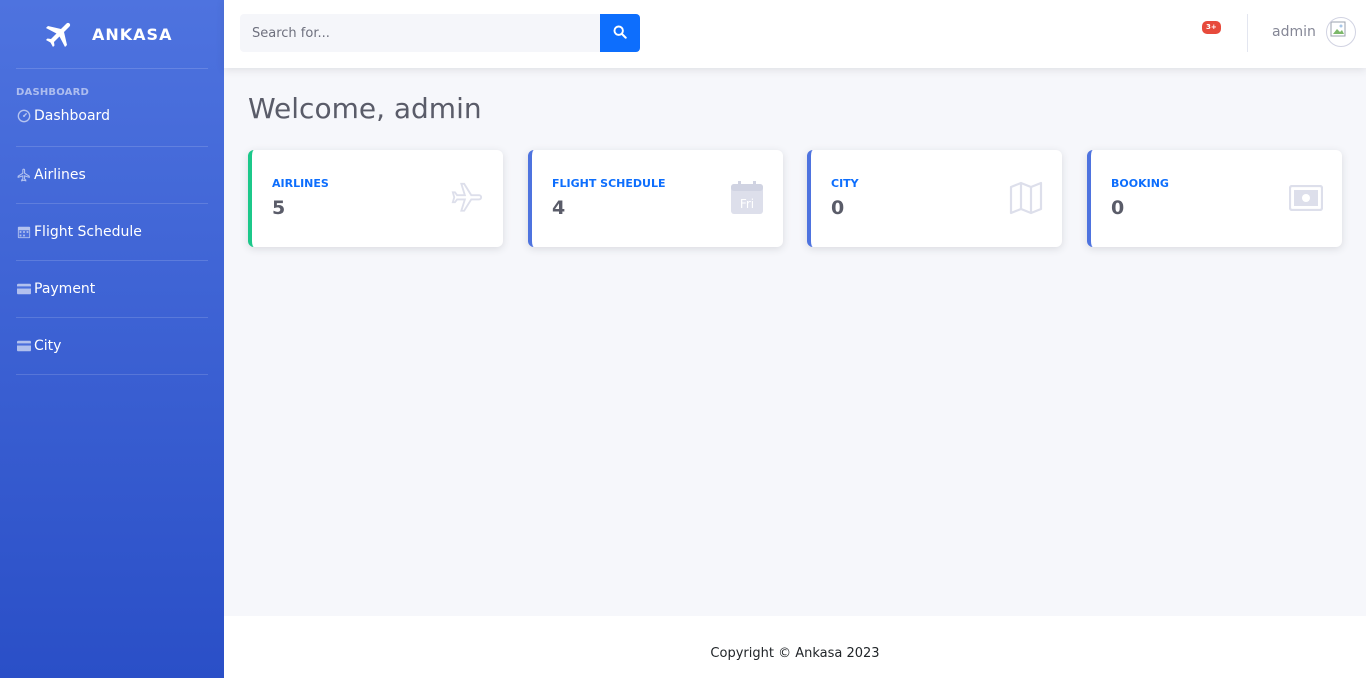  What do you see at coordinates (420, 33) in the screenshot?
I see `search-input` at bounding box center [420, 33].